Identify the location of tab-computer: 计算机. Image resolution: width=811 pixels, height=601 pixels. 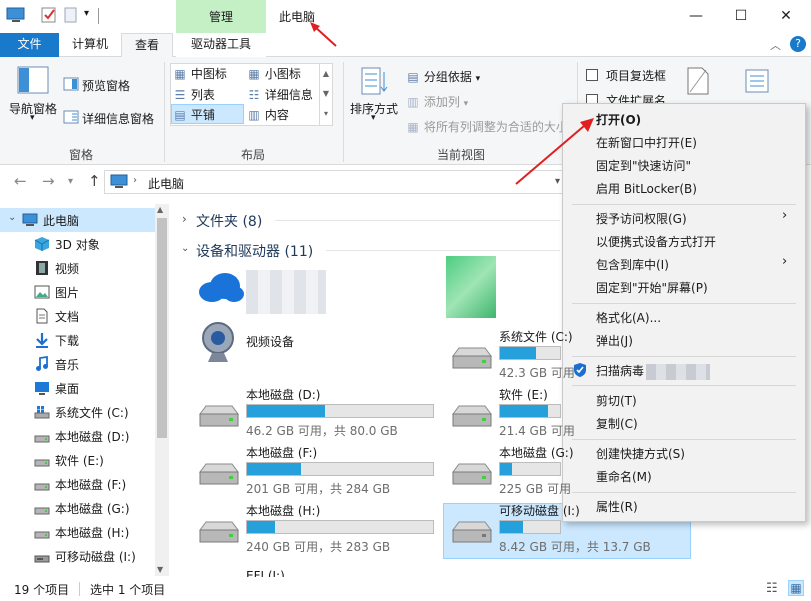
(90, 45).